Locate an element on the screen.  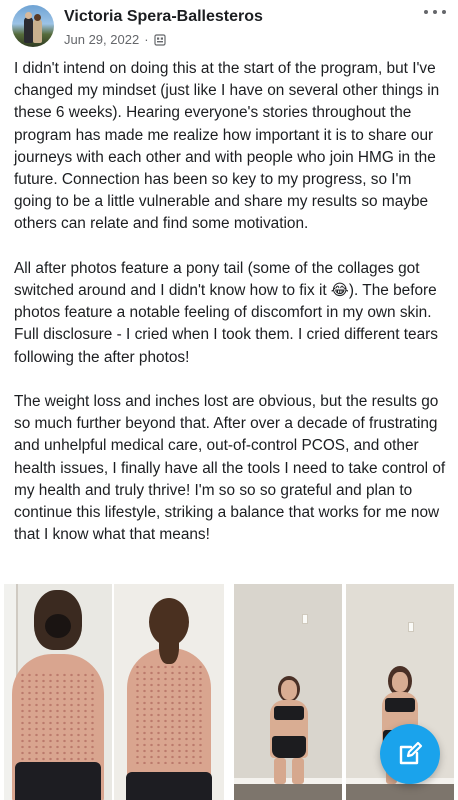
post-date: Jun 29, 2022 is located at coordinates (101, 39).